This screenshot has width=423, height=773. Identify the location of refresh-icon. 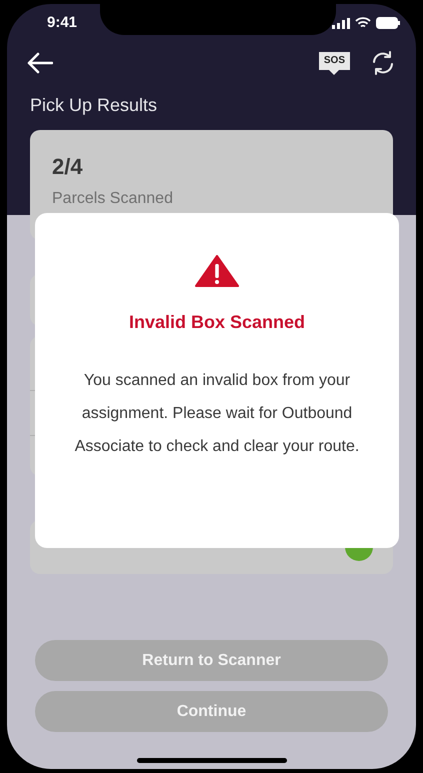
(383, 63).